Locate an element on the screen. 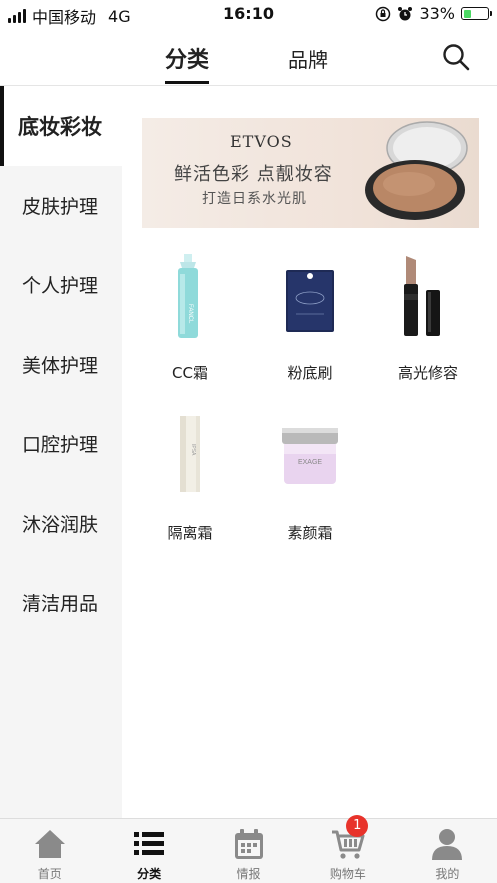 This screenshot has width=497, height=883. product-highlighter: 高光修容 is located at coordinates (428, 318).